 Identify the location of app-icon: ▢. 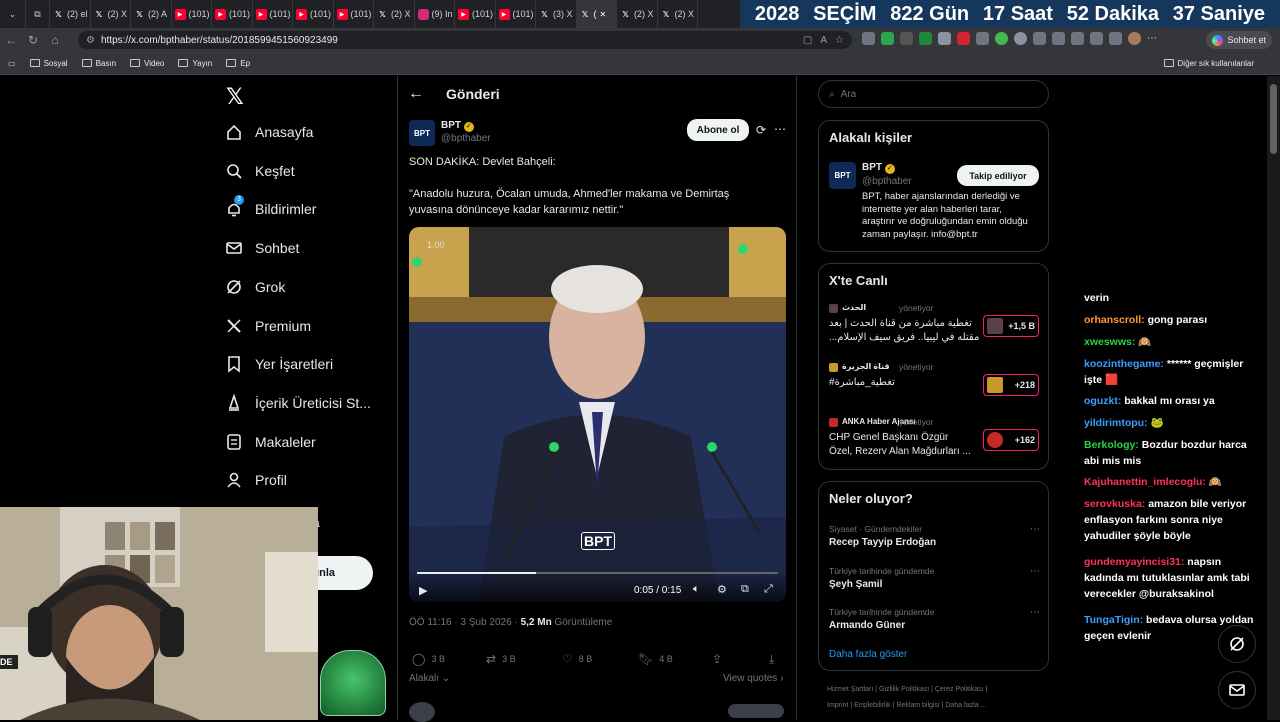
(807, 40).